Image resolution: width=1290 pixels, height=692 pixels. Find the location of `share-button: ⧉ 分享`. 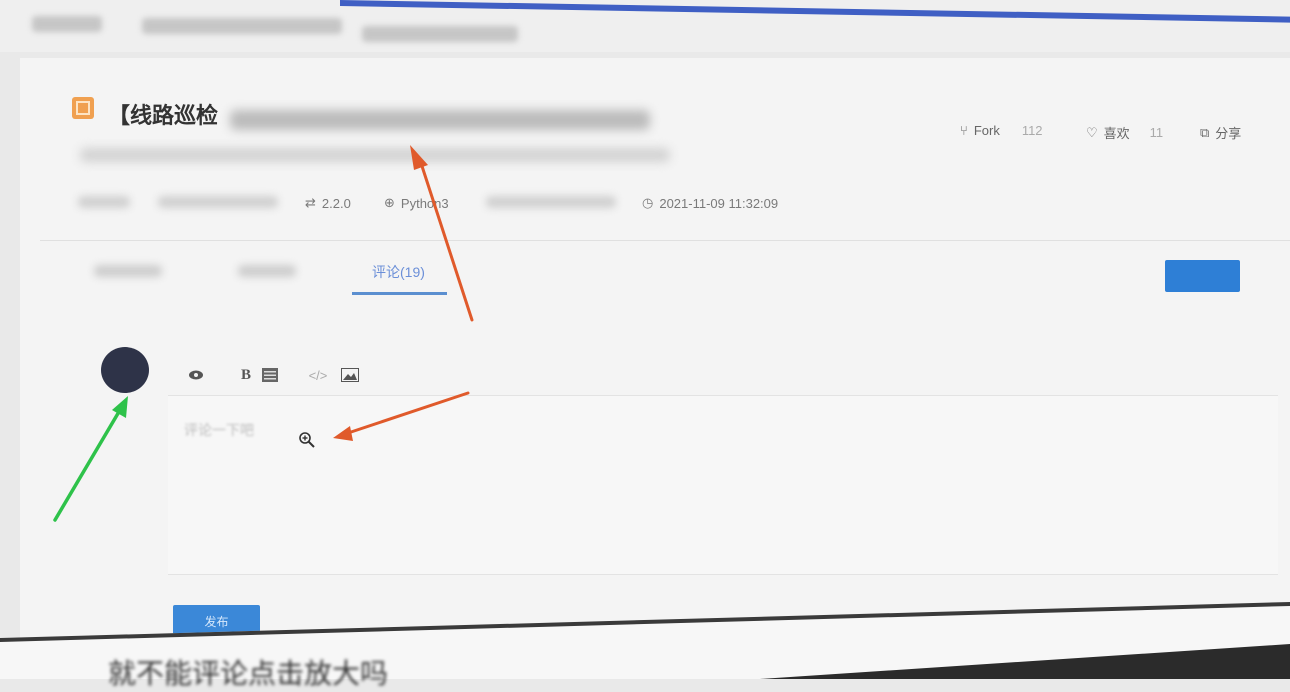

share-button: ⧉ 分享 is located at coordinates (1220, 132).